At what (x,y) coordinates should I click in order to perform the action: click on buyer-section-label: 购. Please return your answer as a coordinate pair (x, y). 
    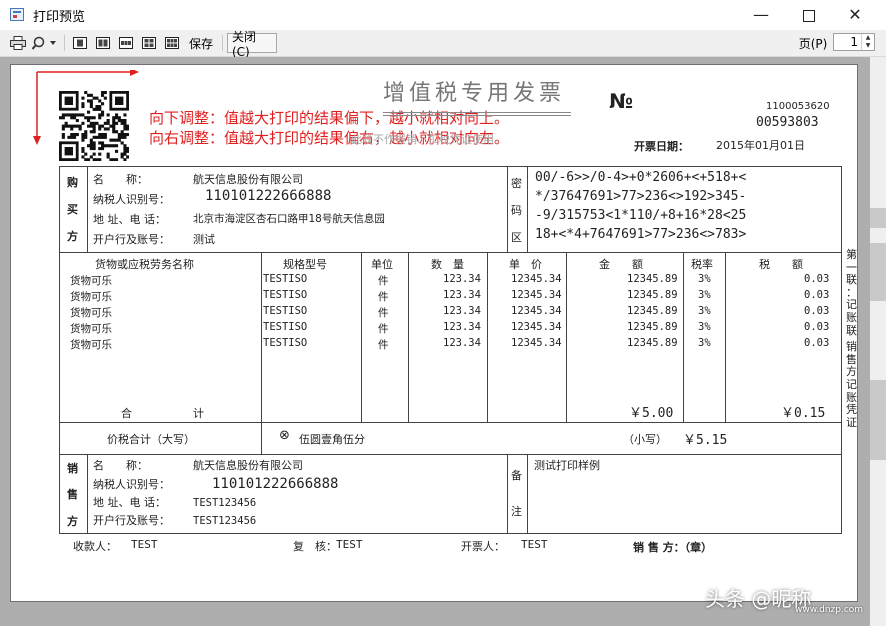
    Looking at the image, I should click on (72, 182).